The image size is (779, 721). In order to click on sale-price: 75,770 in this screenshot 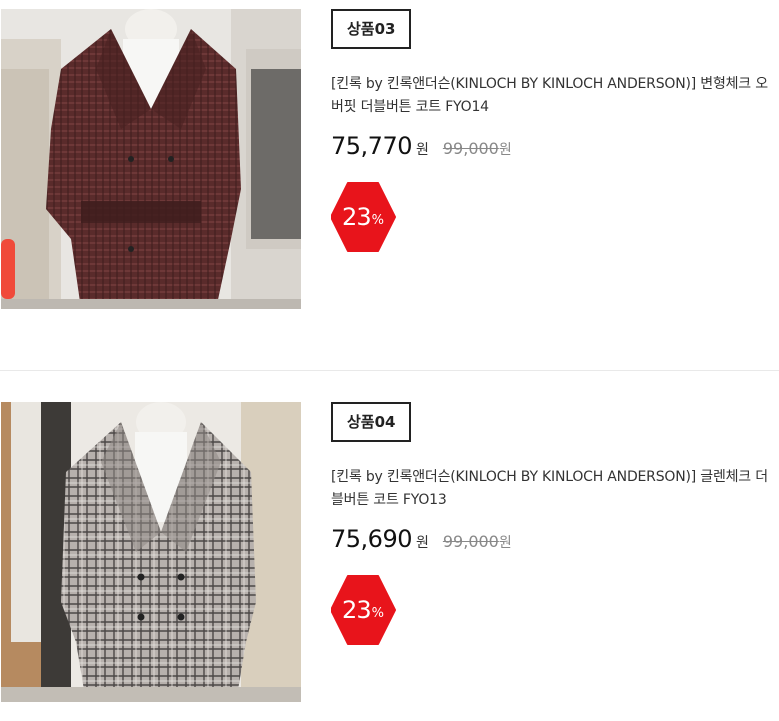, I will do `click(371, 146)`.